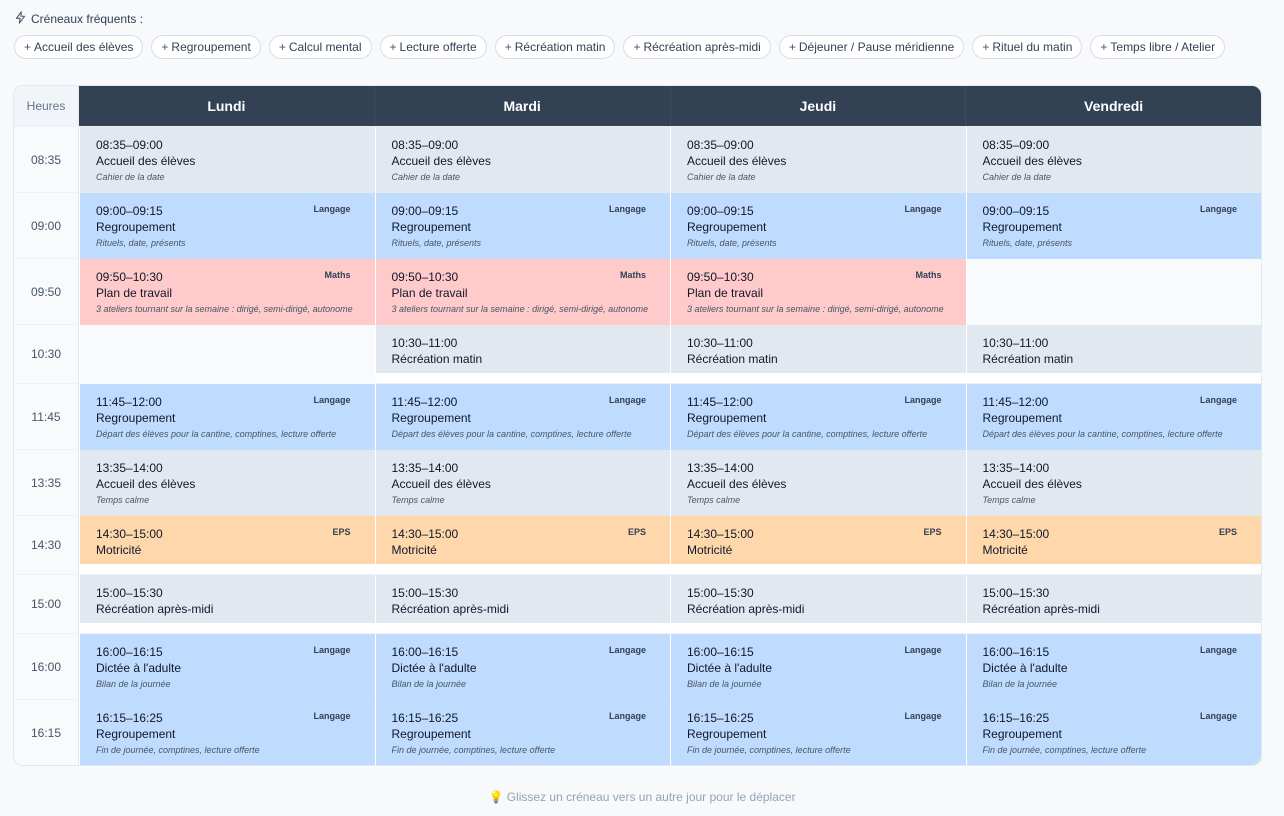 This screenshot has height=816, width=1284. Describe the element at coordinates (46, 225) in the screenshot. I see `time-label: 09:00` at that location.